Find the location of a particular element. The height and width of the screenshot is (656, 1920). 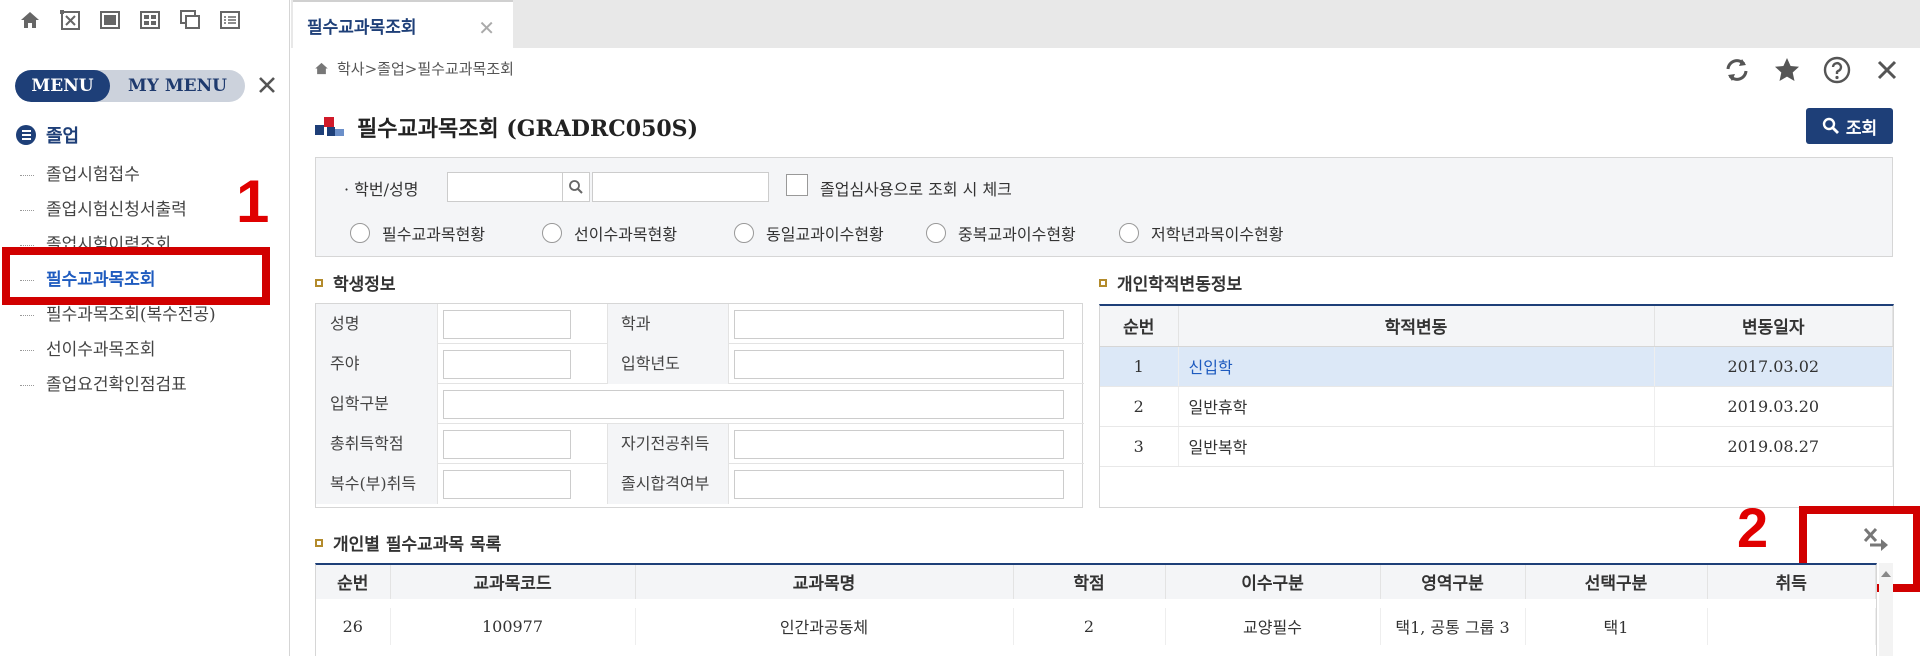

star-icon is located at coordinates (1787, 70).